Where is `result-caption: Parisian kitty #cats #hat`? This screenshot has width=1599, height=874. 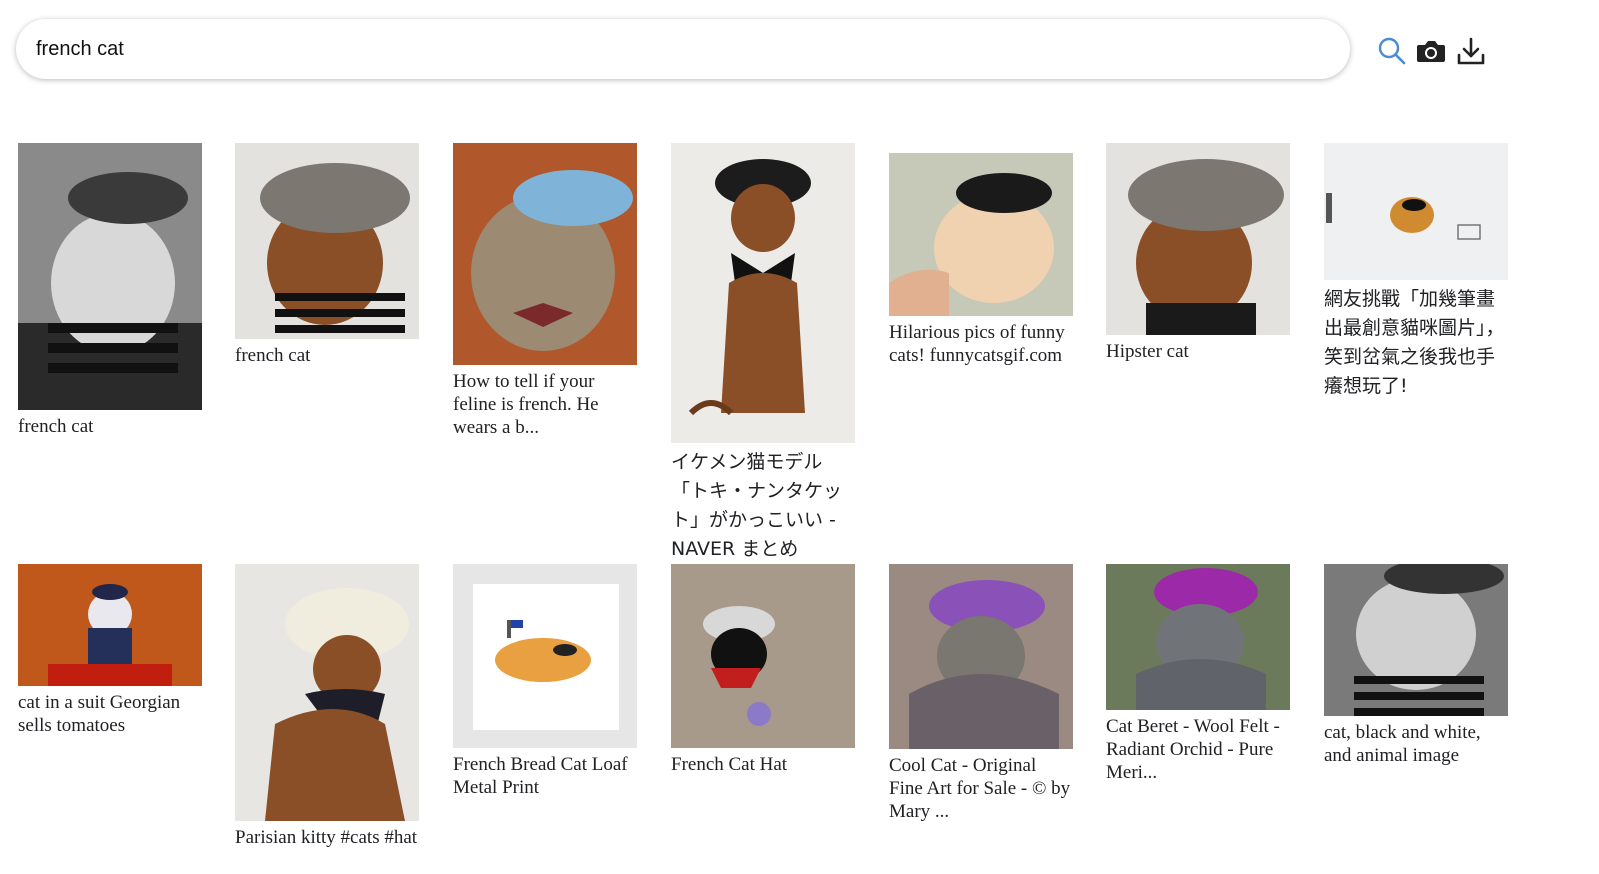 result-caption: Parisian kitty #cats #hat is located at coordinates (327, 837).